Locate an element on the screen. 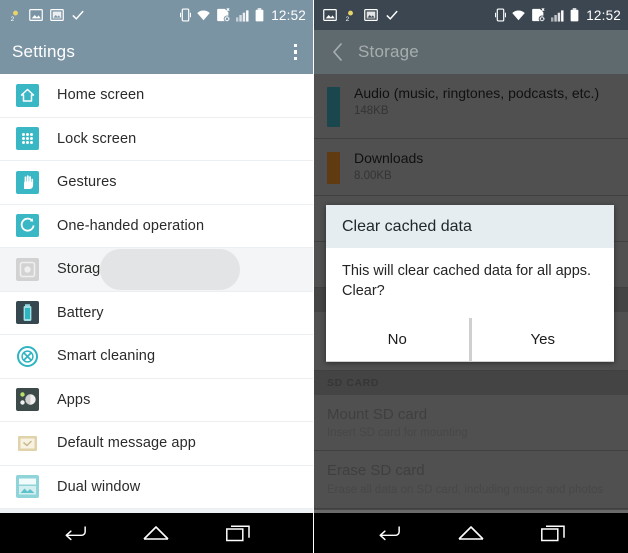  storage-item-size: 8.00KB is located at coordinates (373, 175).